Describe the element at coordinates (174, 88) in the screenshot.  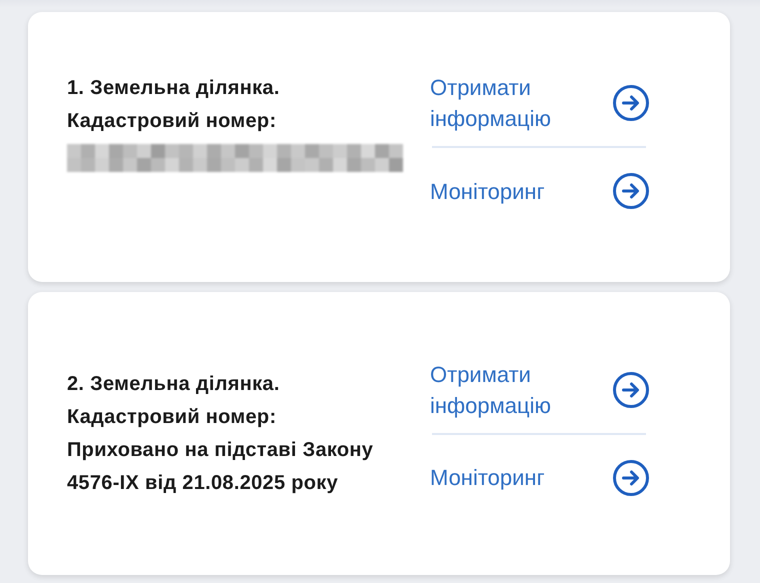
I see `parcel-title: 1. Земельна ділянка.` at that location.